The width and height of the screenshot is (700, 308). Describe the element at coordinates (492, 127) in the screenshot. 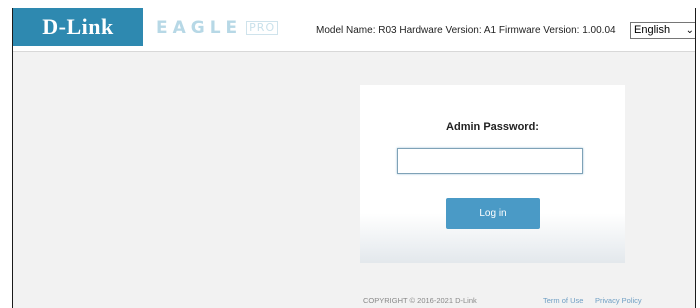

I see `password-label: Admin Password:` at that location.